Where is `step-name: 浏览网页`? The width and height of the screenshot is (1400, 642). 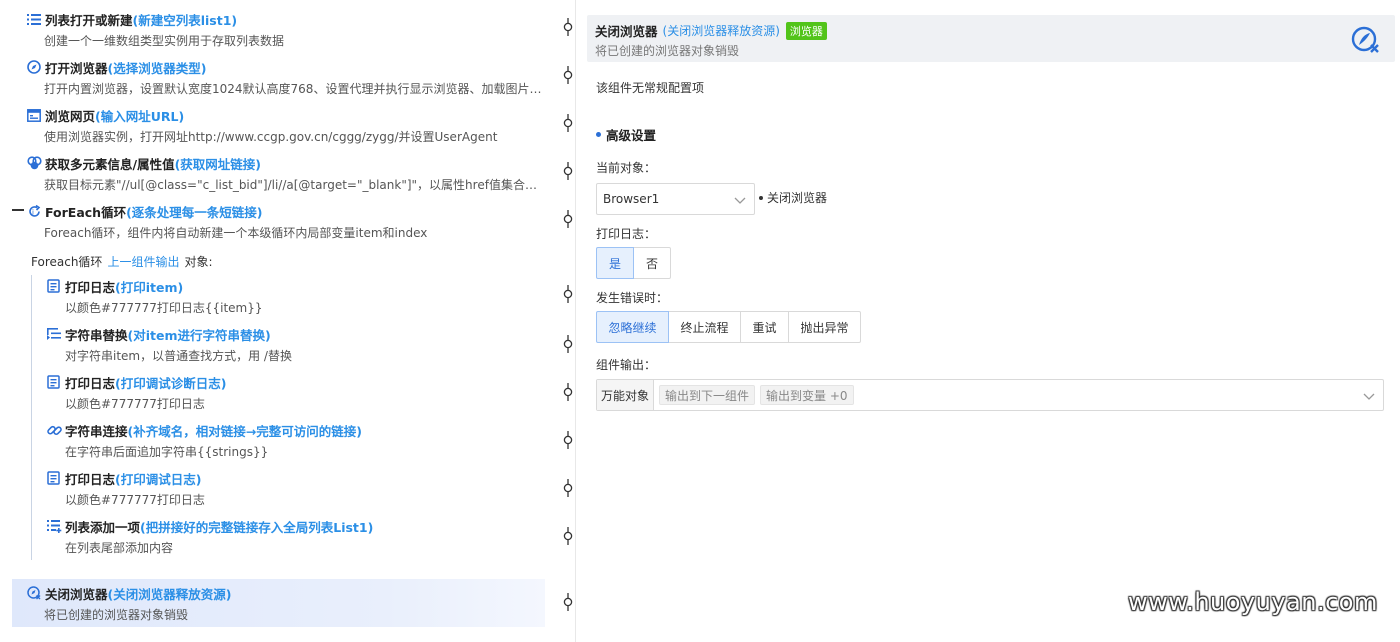 step-name: 浏览网页 is located at coordinates (70, 116).